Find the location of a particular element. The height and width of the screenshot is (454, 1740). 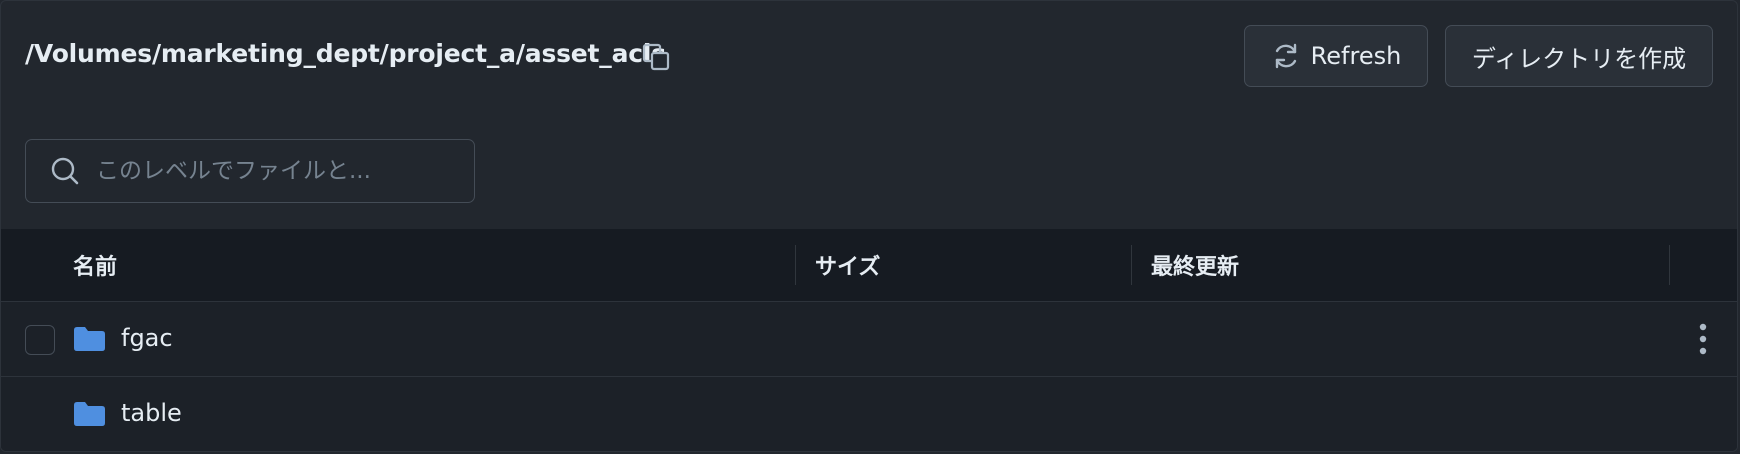

row-checkbox is located at coordinates (40, 340).